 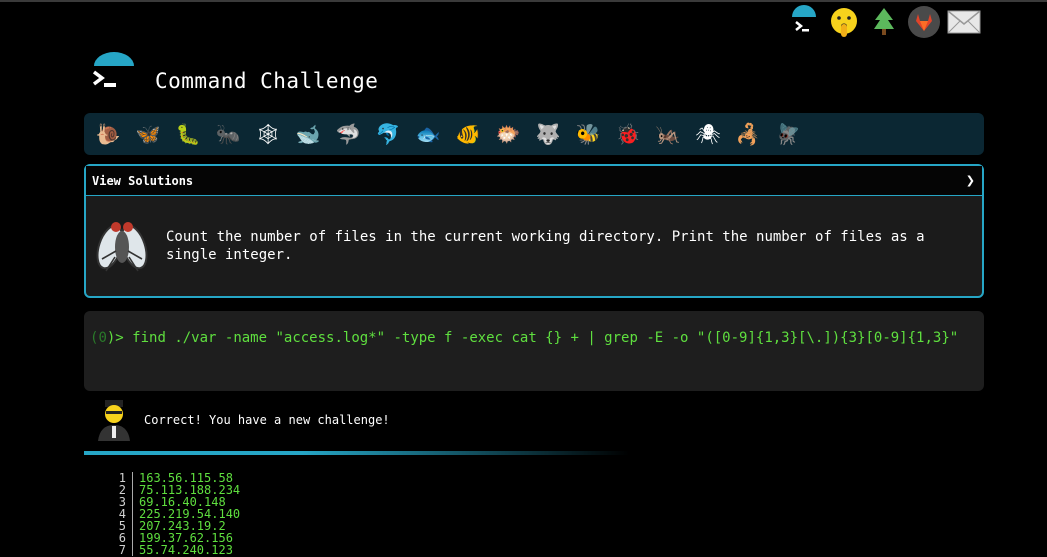 I want to click on tree-icon, so click(x=884, y=22).